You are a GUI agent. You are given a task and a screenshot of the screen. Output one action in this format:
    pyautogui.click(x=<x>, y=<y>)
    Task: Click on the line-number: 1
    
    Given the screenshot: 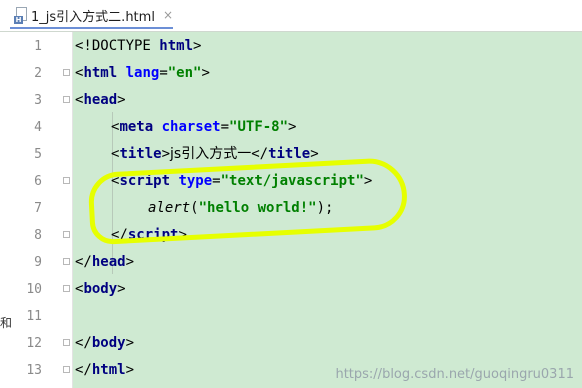 What is the action you would take?
    pyautogui.click(x=38, y=46)
    